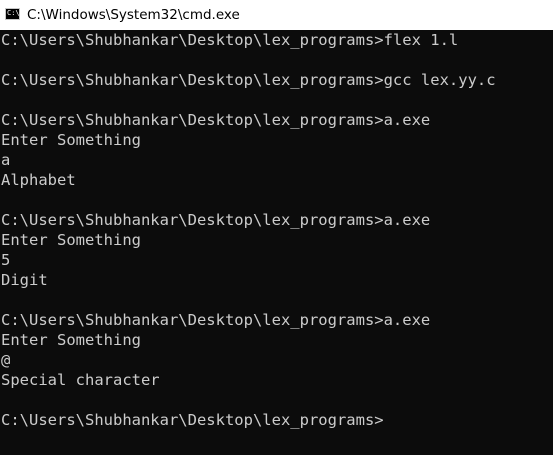  Describe the element at coordinates (6, 160) in the screenshot. I see `console-line: a` at that location.